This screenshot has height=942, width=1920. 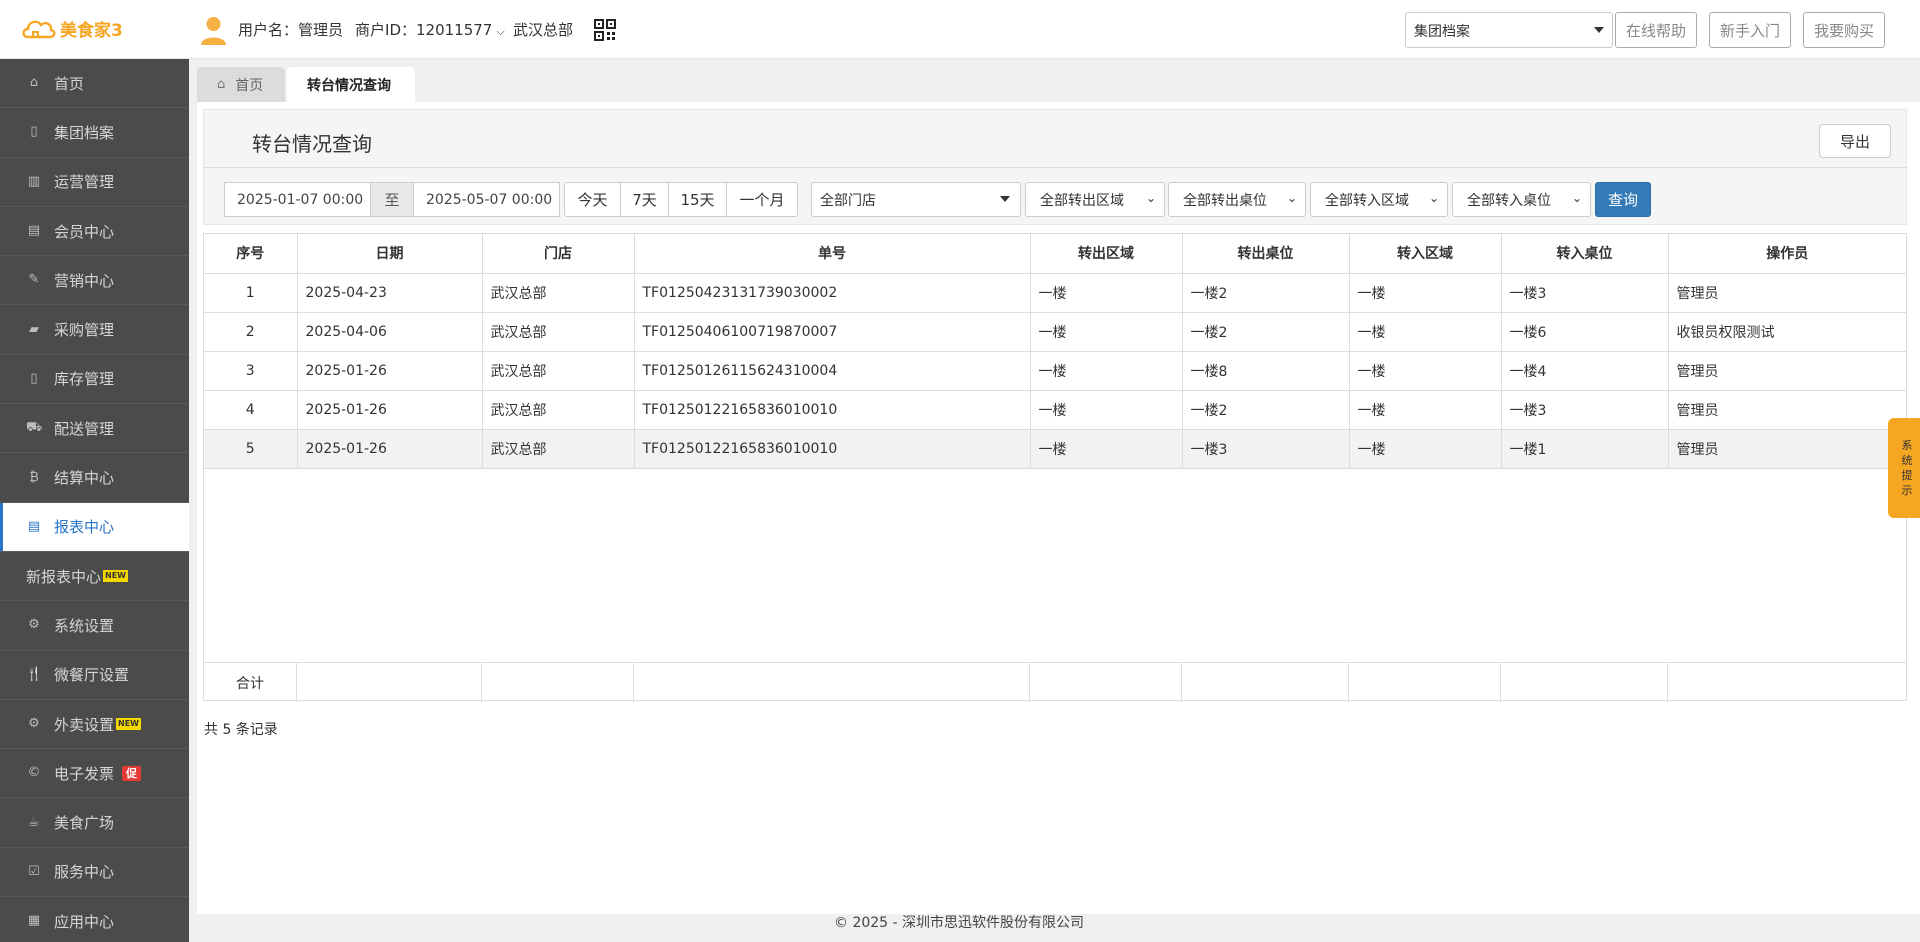 I want to click on table-cell: 5, so click(x=251, y=449).